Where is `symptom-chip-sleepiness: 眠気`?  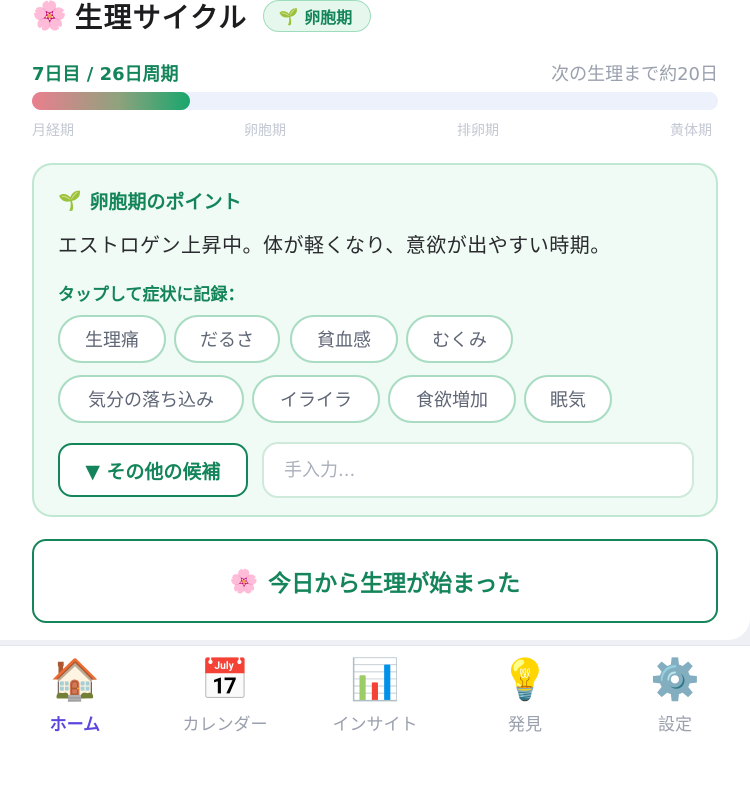 symptom-chip-sleepiness: 眠気 is located at coordinates (568, 399).